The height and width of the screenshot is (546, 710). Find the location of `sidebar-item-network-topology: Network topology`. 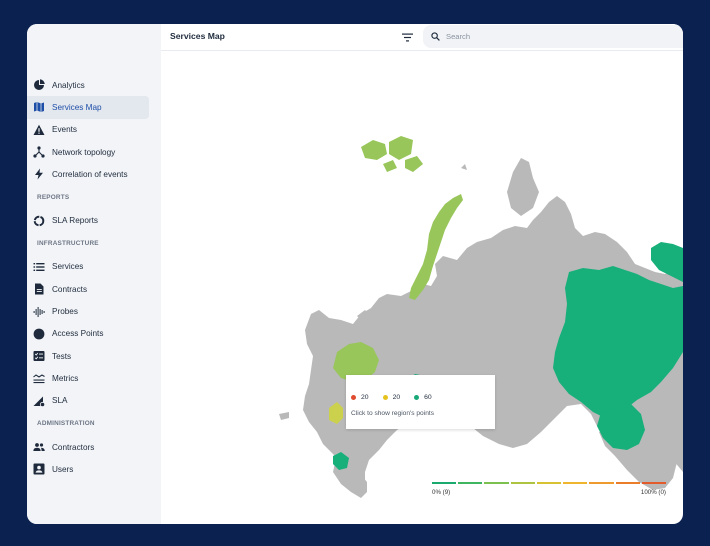

sidebar-item-network-topology: Network topology is located at coordinates (88, 152).